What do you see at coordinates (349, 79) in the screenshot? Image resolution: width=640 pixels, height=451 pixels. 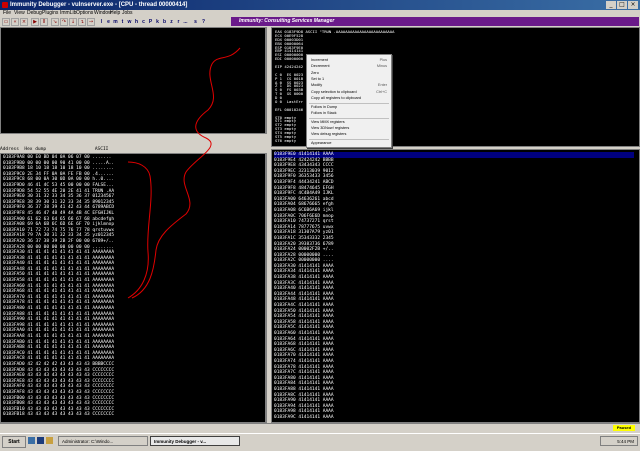 I see `context-menu-item: Set to 1` at bounding box center [349, 79].